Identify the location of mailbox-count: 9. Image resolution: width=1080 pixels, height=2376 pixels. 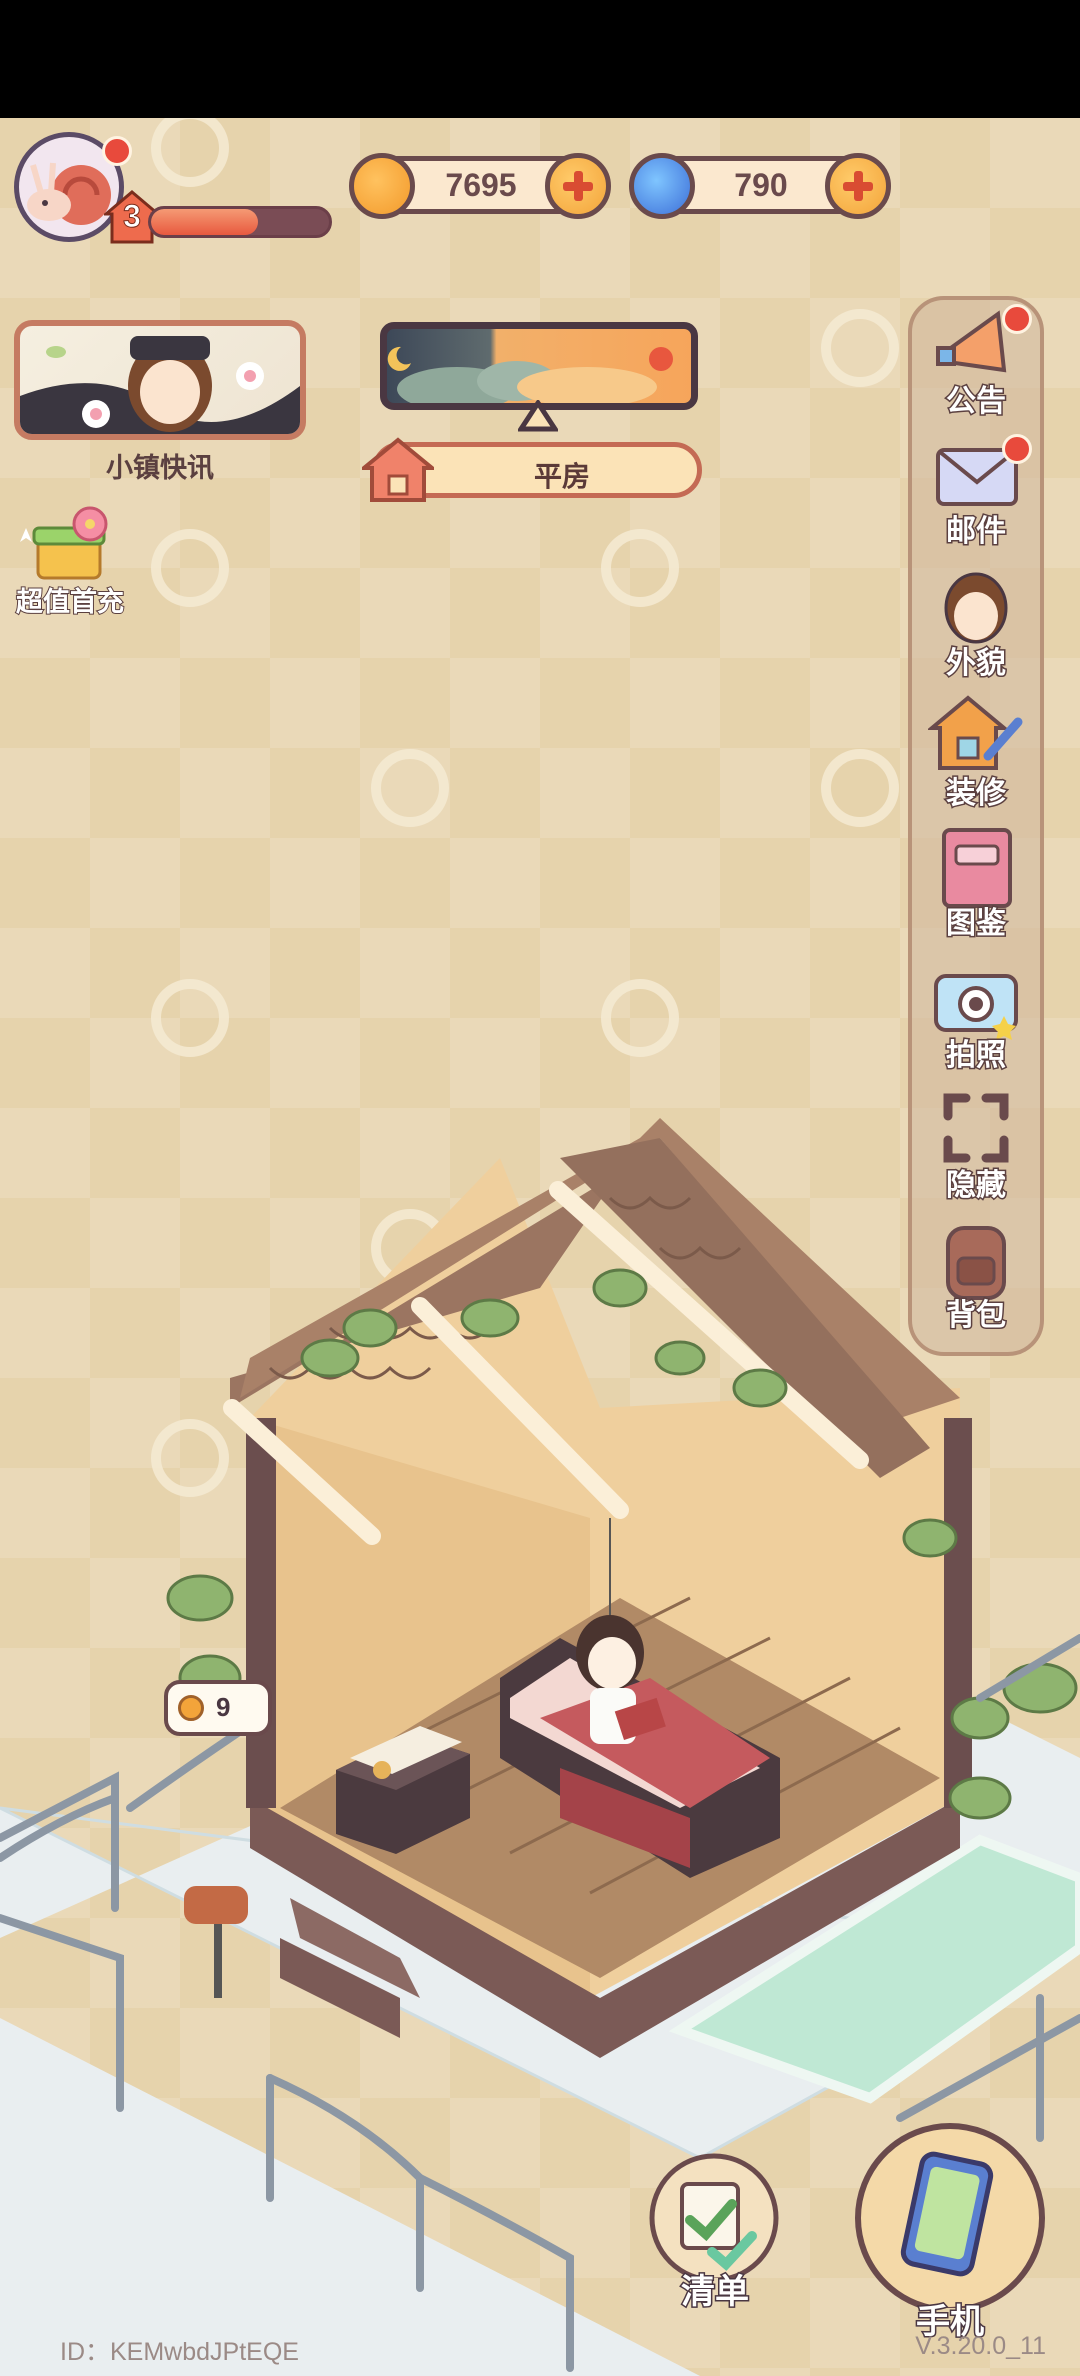
(223, 1707).